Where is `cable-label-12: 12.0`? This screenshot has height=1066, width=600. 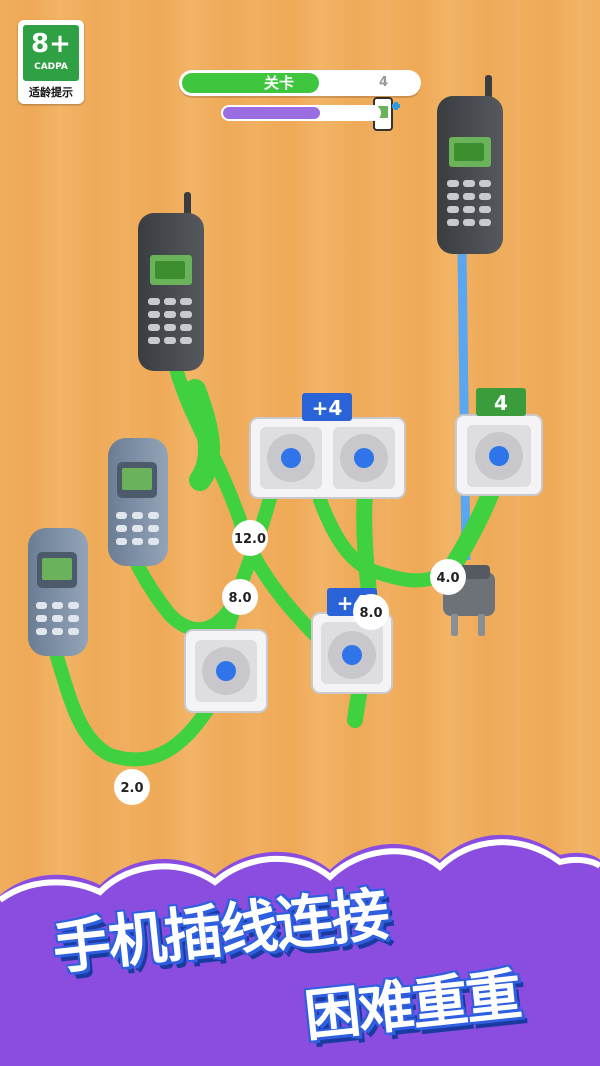
cable-label-12: 12.0 is located at coordinates (250, 538).